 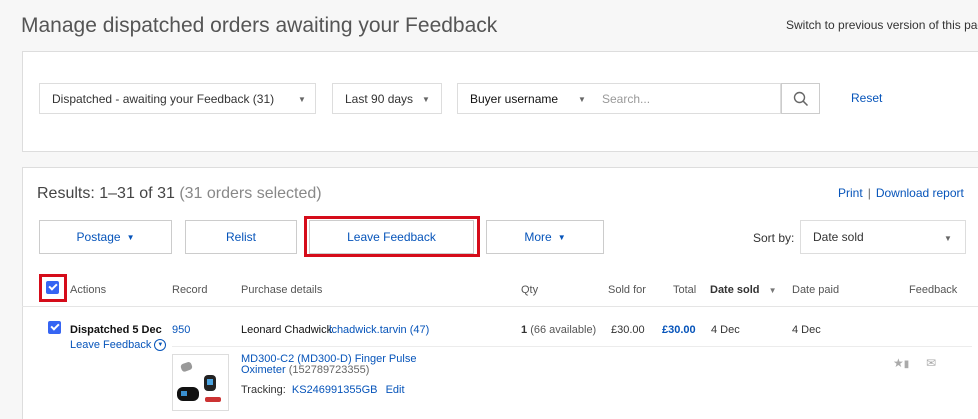 I want to click on reset-link: Reset, so click(x=866, y=98).